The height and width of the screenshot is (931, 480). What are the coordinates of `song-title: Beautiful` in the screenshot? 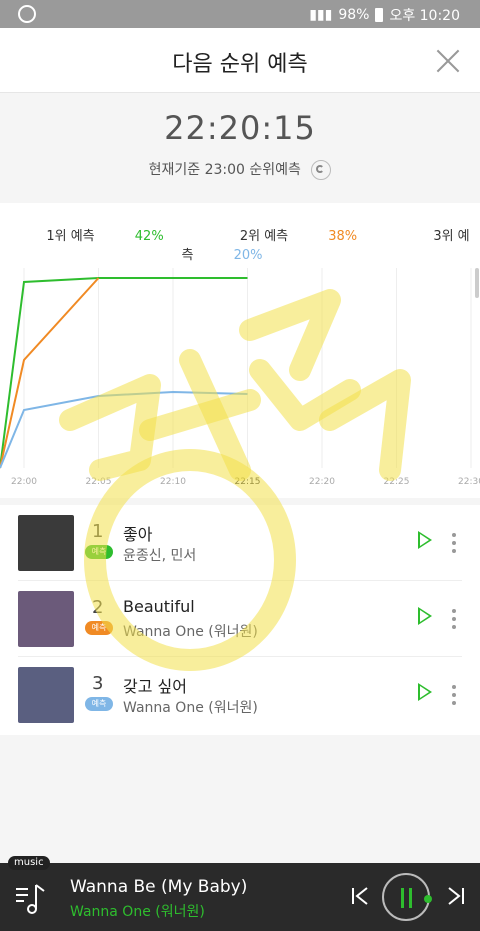 It's located at (159, 606).